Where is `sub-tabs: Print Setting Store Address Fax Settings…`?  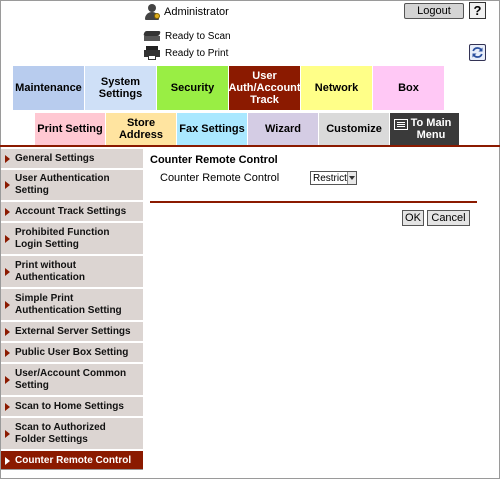 sub-tabs: Print Setting Store Address Fax Settings… is located at coordinates (247, 129).